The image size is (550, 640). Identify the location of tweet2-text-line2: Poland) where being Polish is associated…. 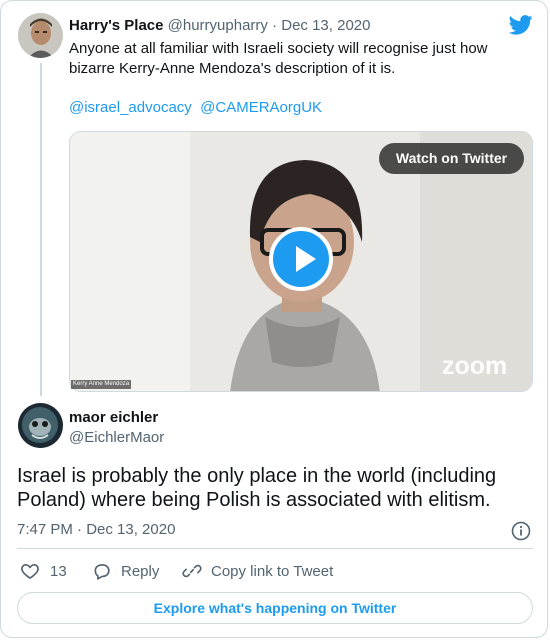
(254, 500).